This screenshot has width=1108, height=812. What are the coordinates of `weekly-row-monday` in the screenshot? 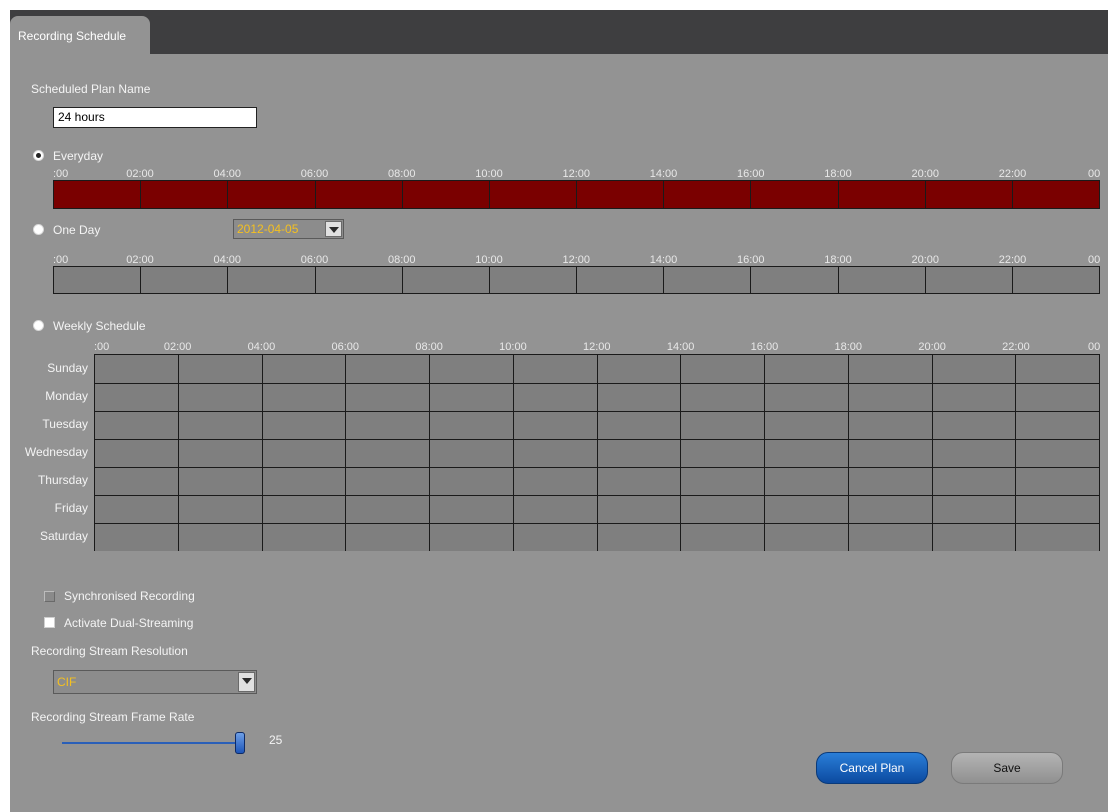 It's located at (597, 397).